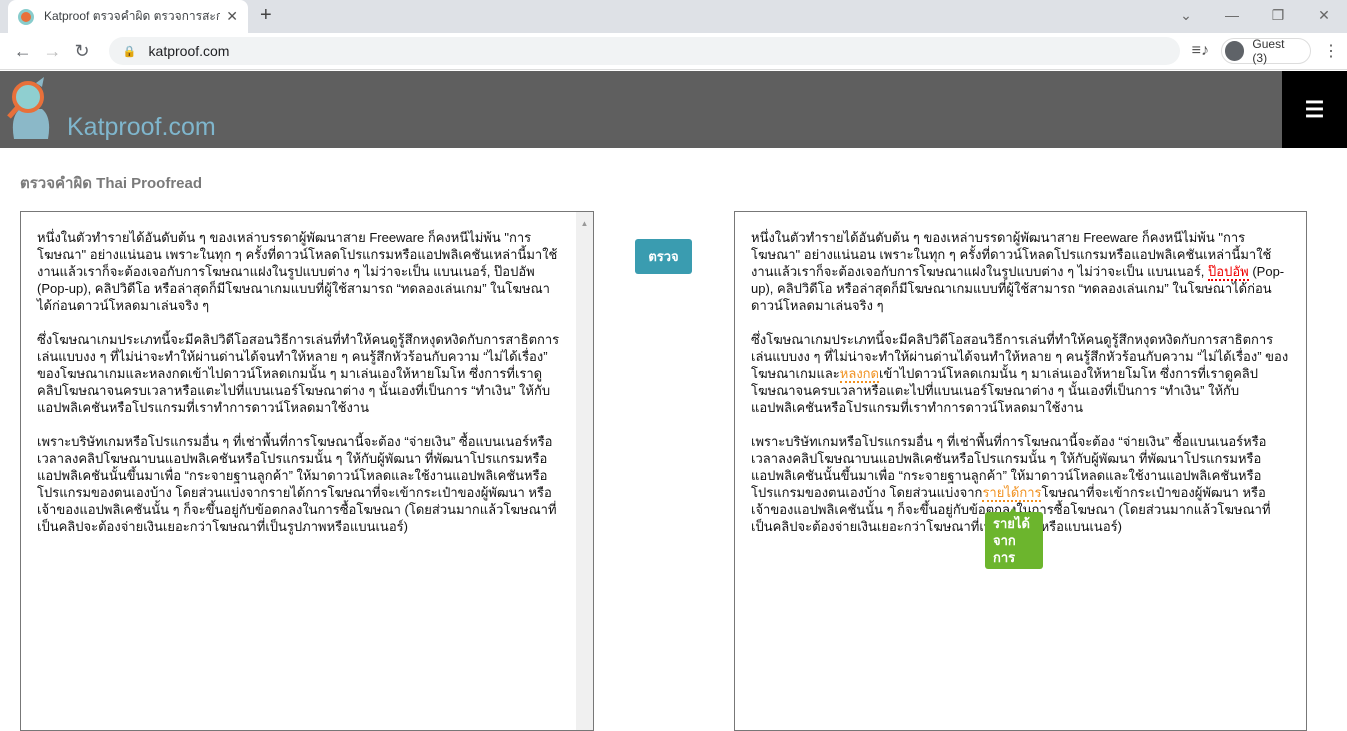 The image size is (1347, 731). Describe the element at coordinates (1186, 15) in the screenshot. I see `tab-search-icon: ⌄` at that location.